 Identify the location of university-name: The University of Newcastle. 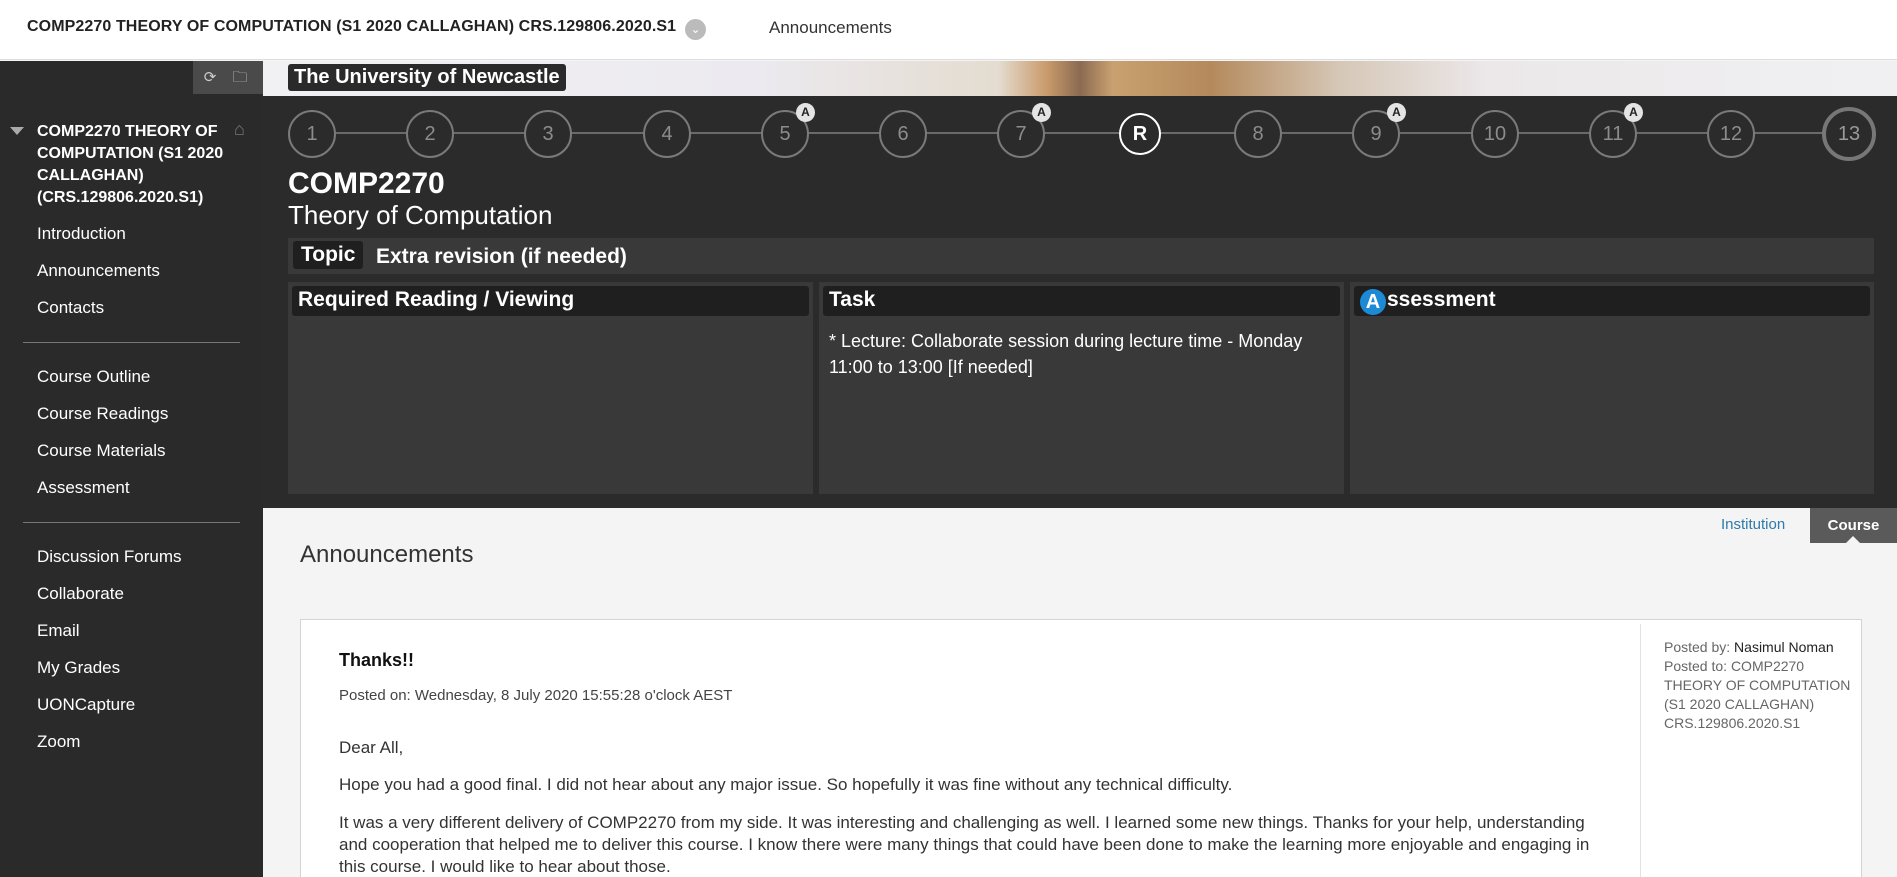
(427, 77).